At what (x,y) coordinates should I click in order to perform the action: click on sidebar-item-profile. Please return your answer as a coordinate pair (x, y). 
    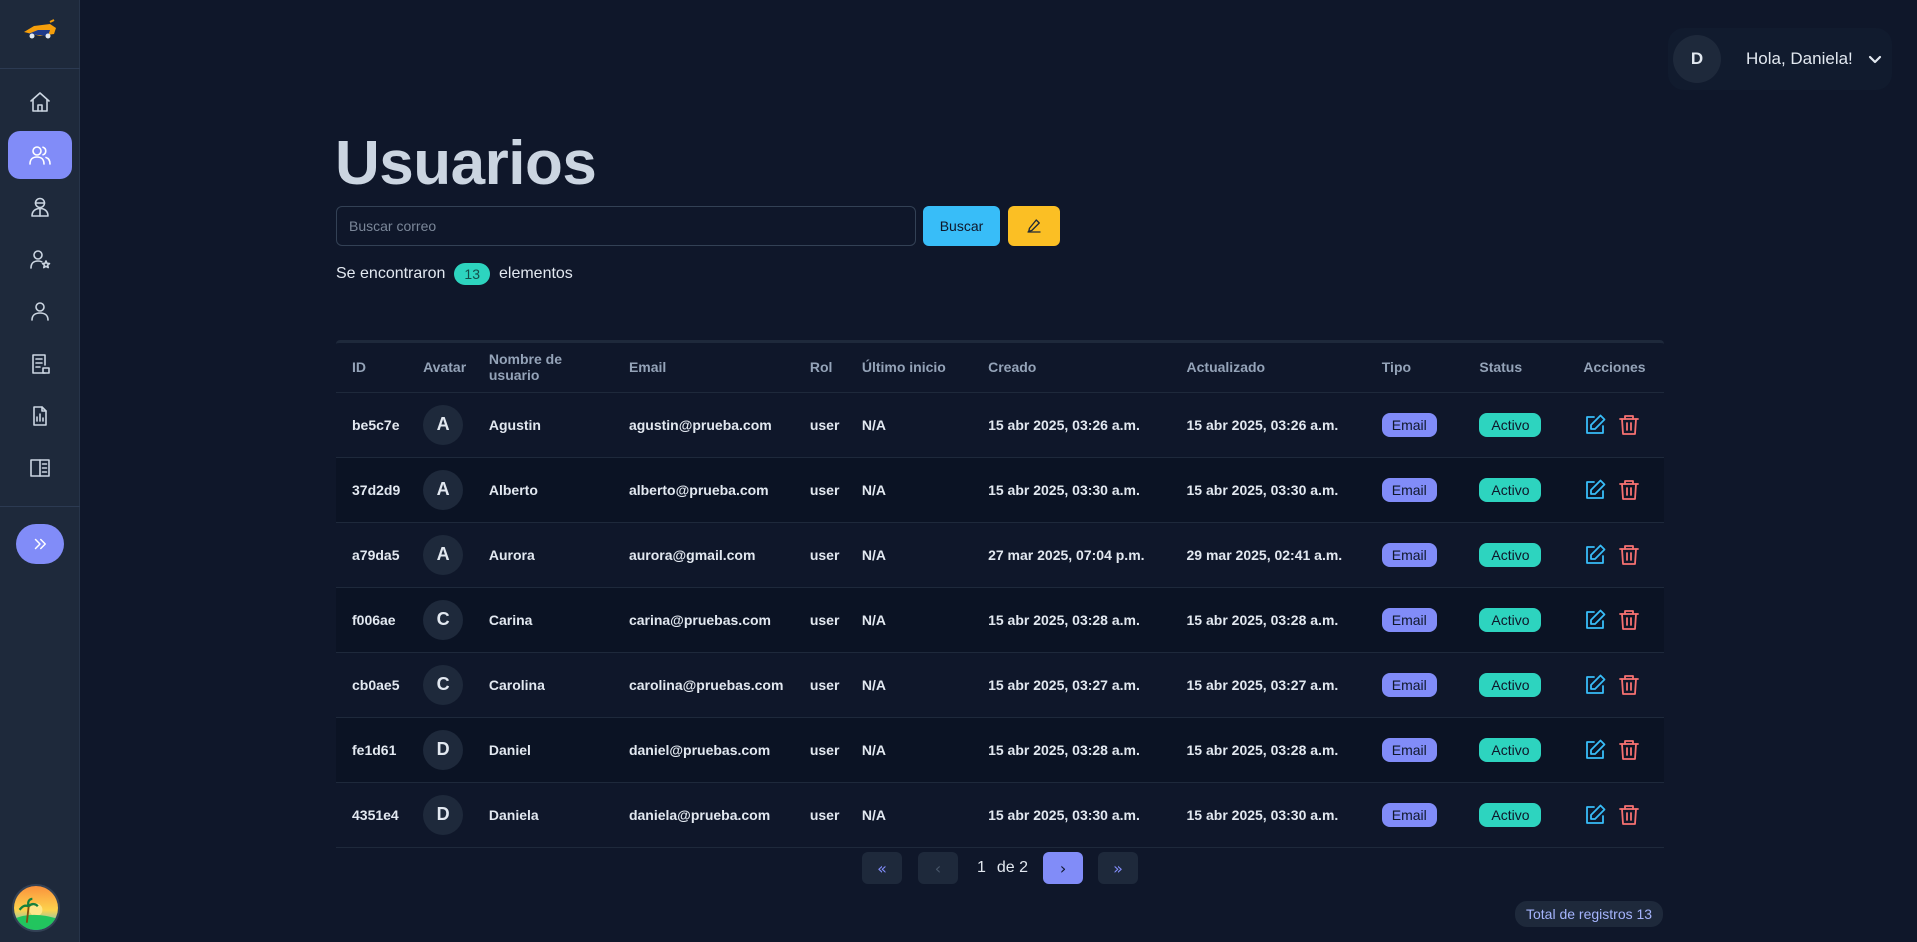
    Looking at the image, I should click on (40, 311).